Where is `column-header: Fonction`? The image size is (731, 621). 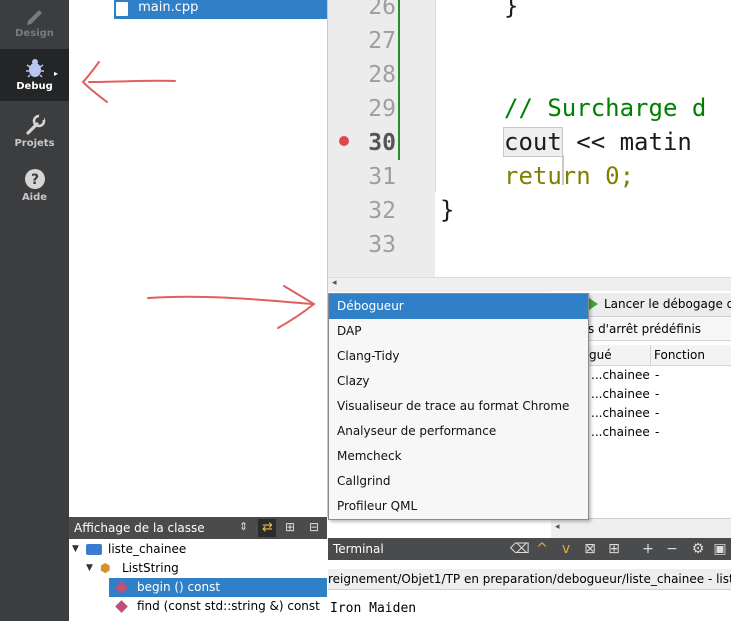 column-header: Fonction is located at coordinates (679, 355).